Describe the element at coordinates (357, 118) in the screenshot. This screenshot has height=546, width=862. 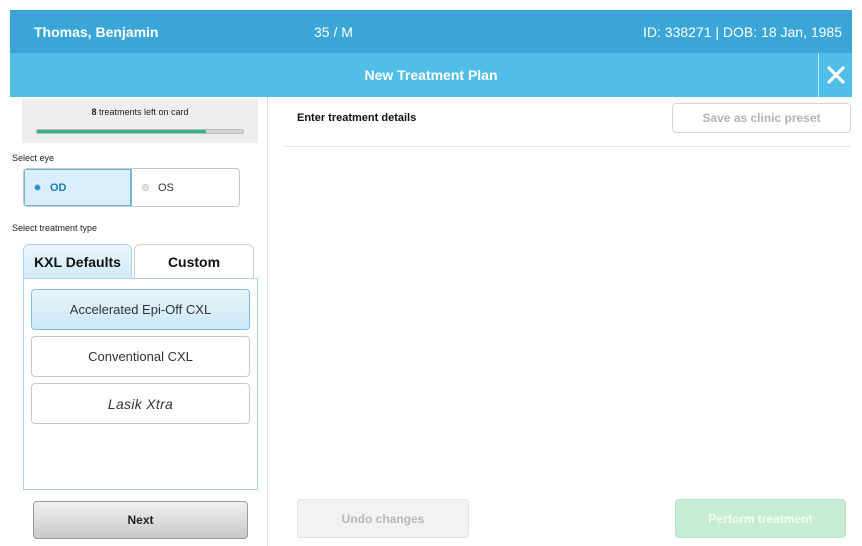
I see `treatment-details-title: Enter treatment details` at that location.